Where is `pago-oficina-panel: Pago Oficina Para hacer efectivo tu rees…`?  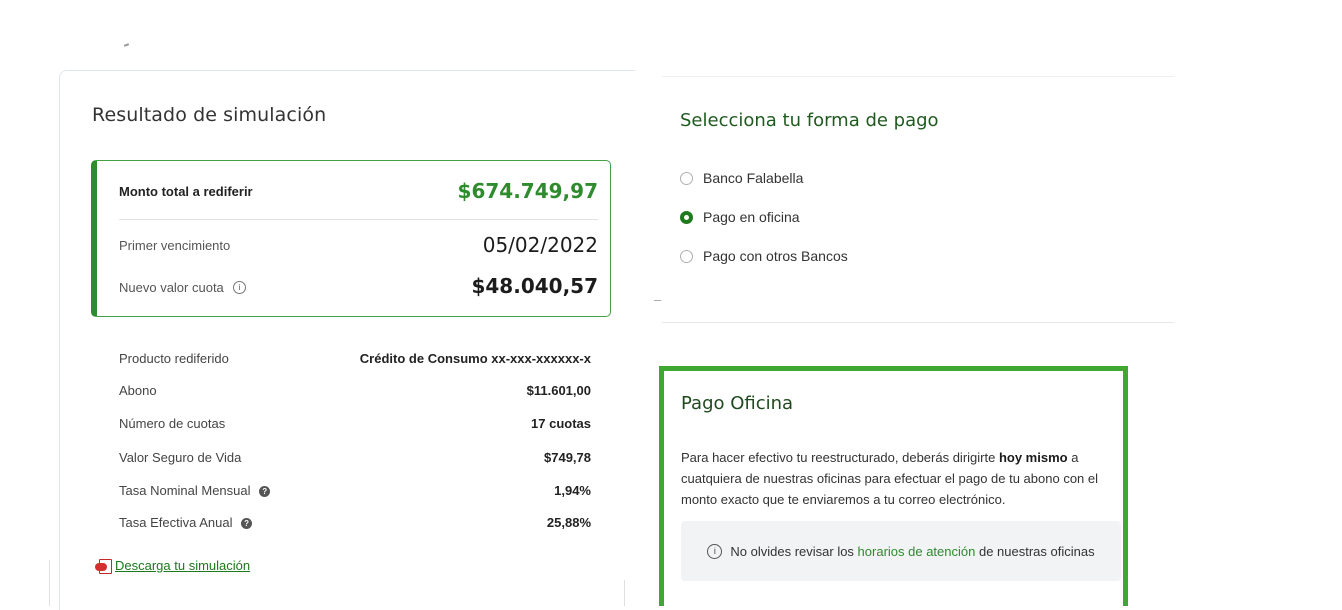 pago-oficina-panel: Pago Oficina Para hacer efectivo tu rees… is located at coordinates (893, 486).